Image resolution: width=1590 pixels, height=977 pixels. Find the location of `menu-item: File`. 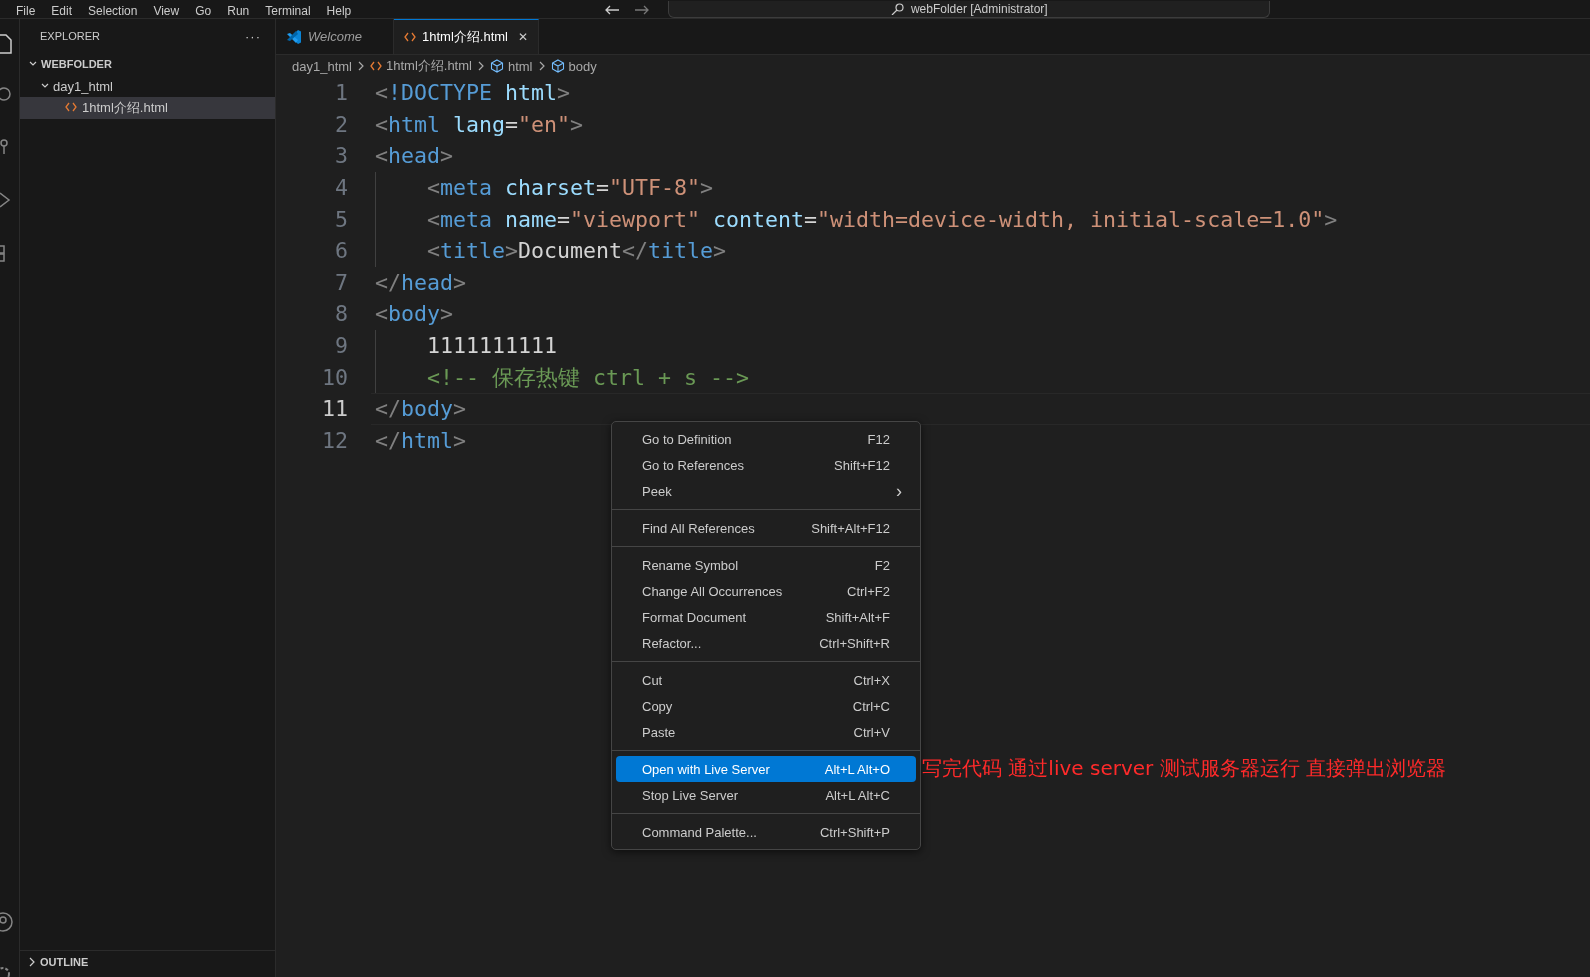

menu-item: File is located at coordinates (26, 11).